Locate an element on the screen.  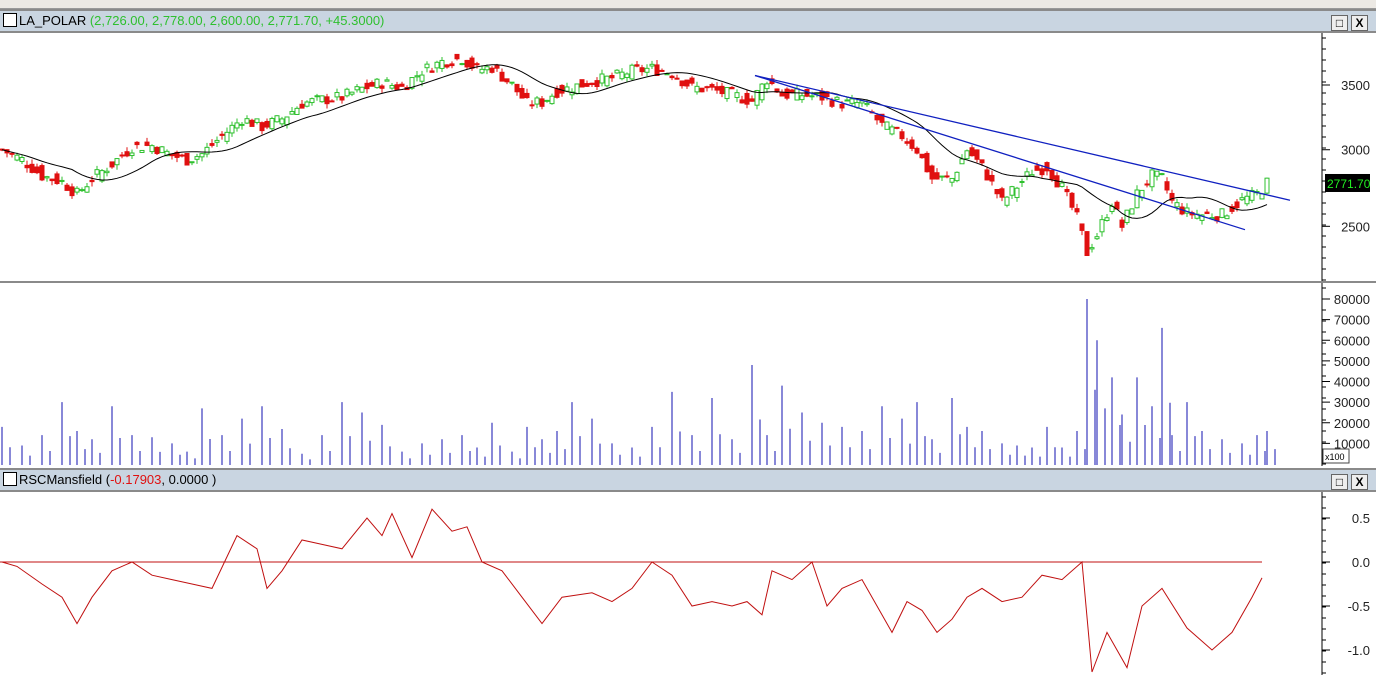
y-tick-label: 0.0 is located at coordinates (1361, 562).